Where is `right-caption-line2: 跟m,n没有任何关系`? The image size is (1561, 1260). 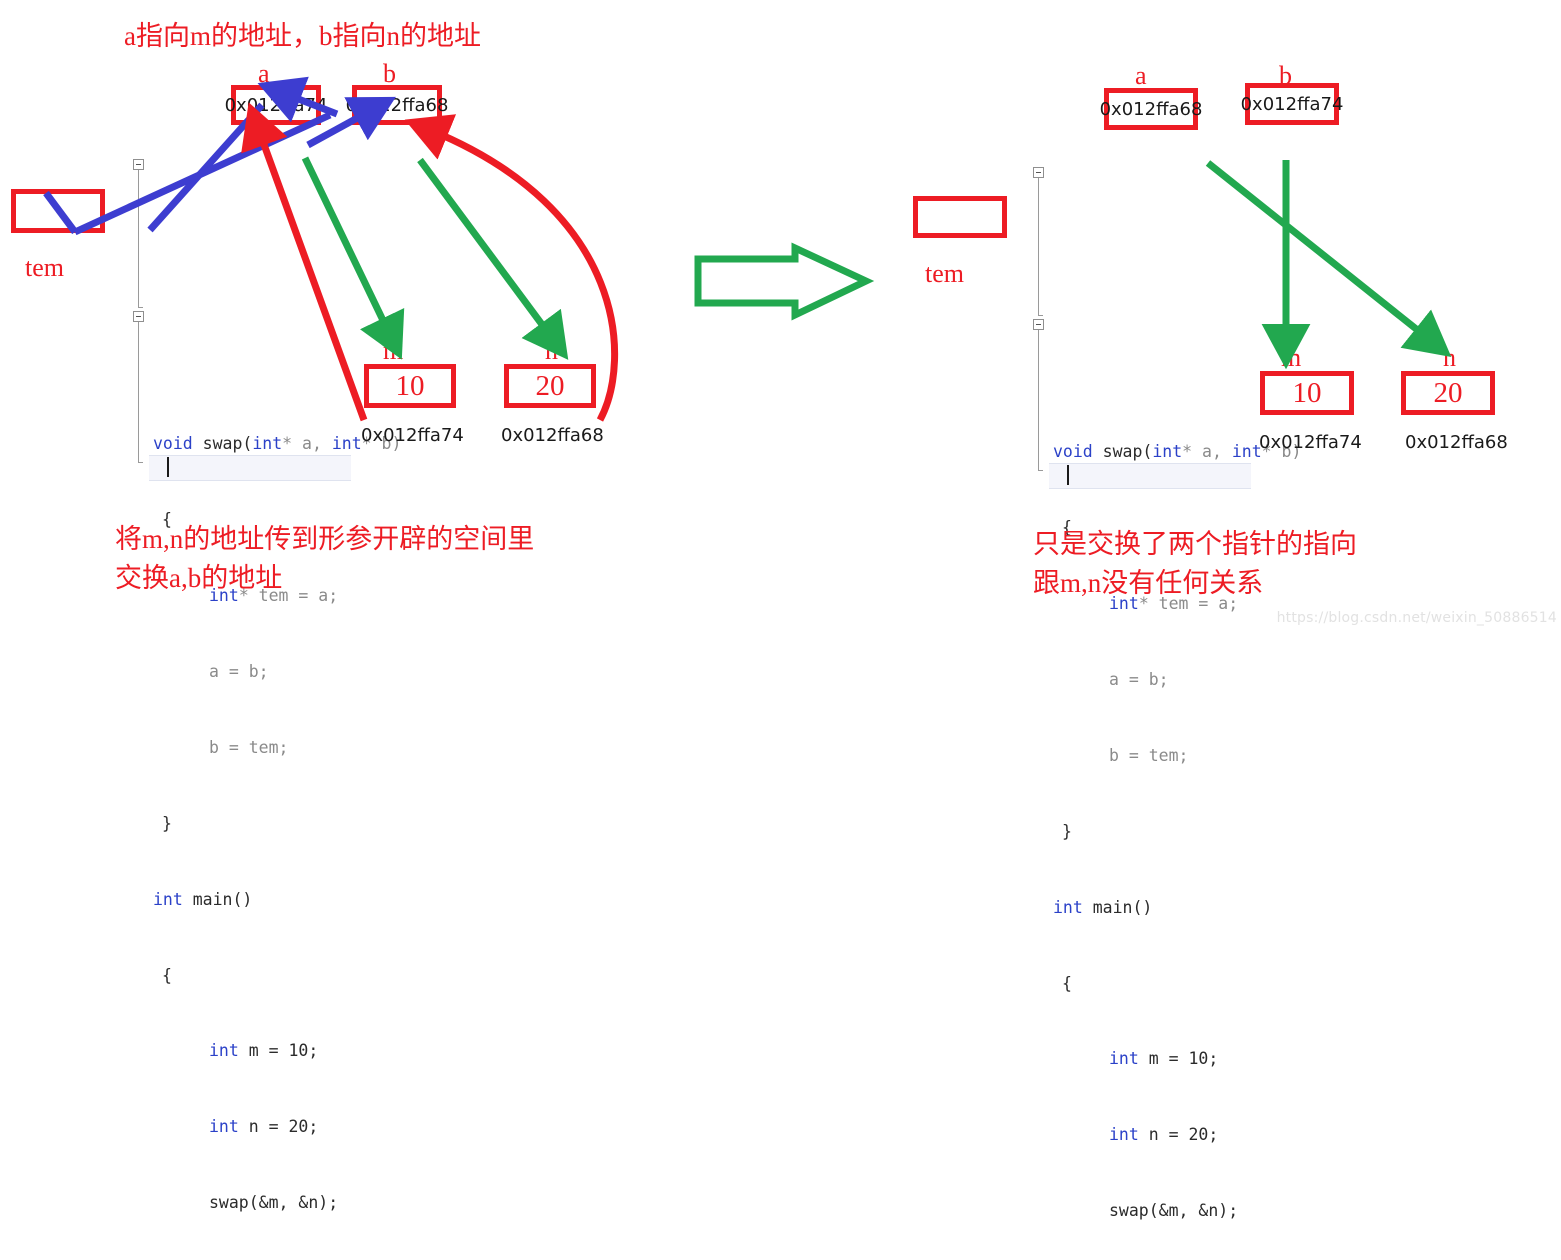 right-caption-line2: 跟m,n没有任何关系 is located at coordinates (1148, 583).